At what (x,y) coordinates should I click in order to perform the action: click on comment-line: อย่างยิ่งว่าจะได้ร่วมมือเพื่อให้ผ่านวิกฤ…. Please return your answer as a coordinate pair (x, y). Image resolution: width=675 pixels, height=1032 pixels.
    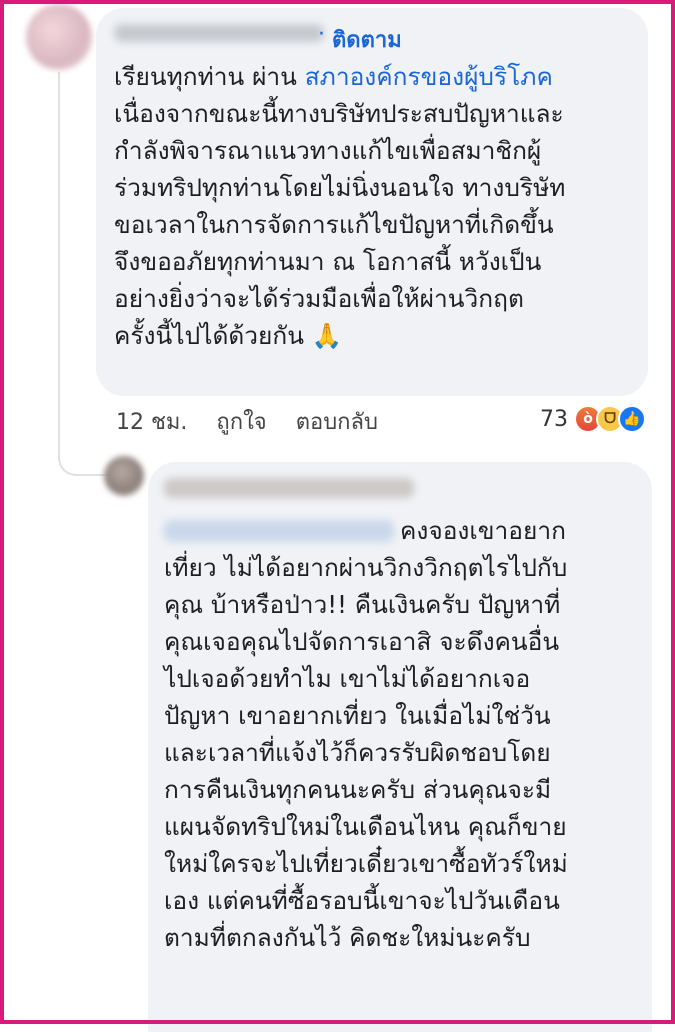
    Looking at the image, I should click on (319, 298).